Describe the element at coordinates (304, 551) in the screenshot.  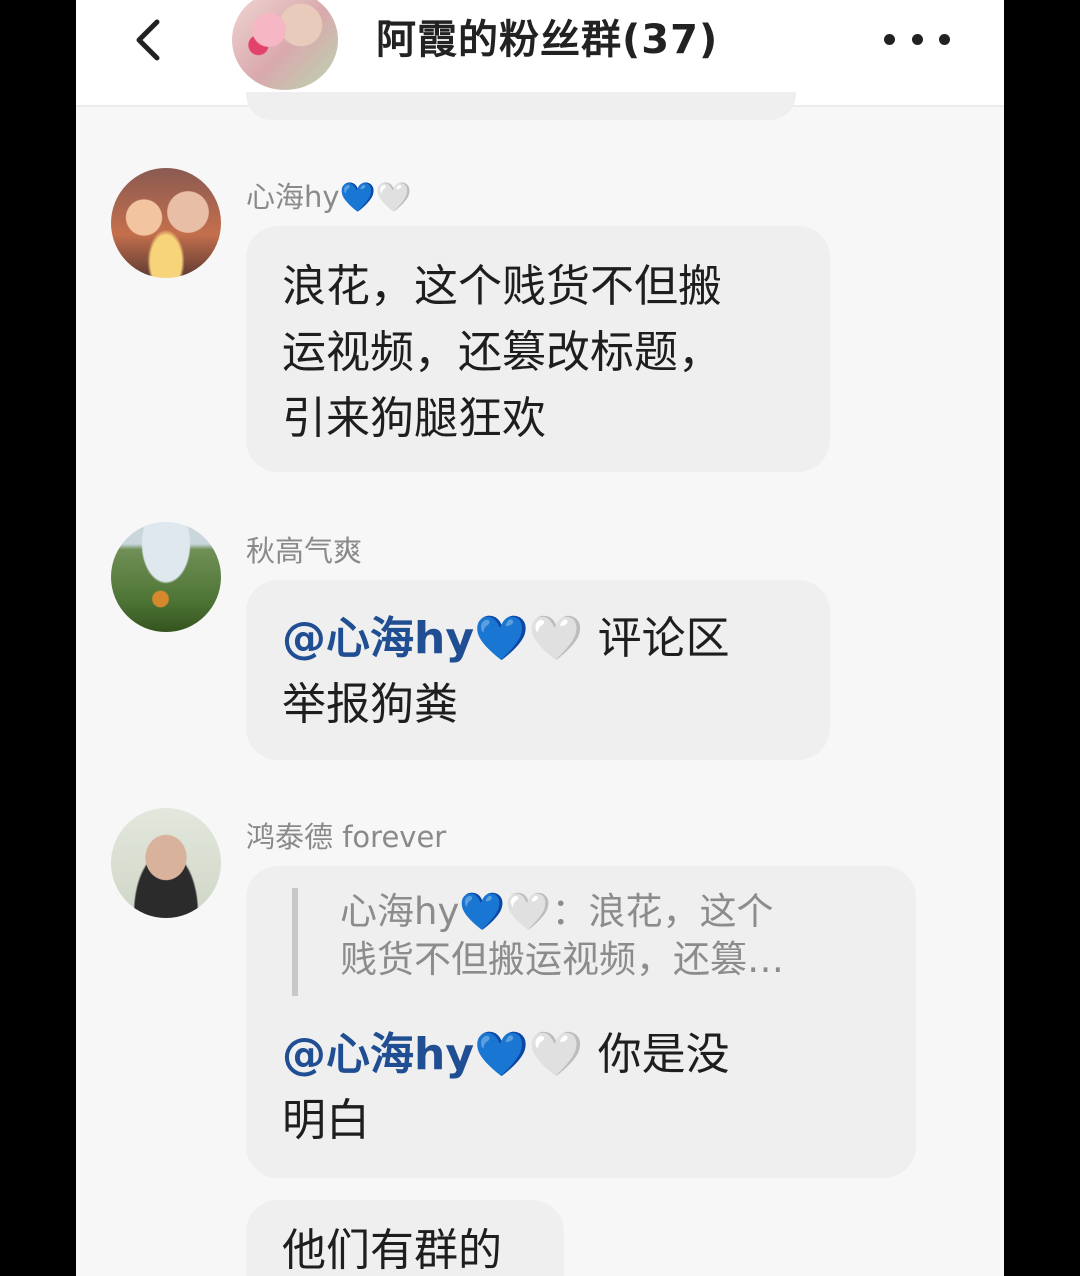
I see `sender-name: 秋高气爽` at that location.